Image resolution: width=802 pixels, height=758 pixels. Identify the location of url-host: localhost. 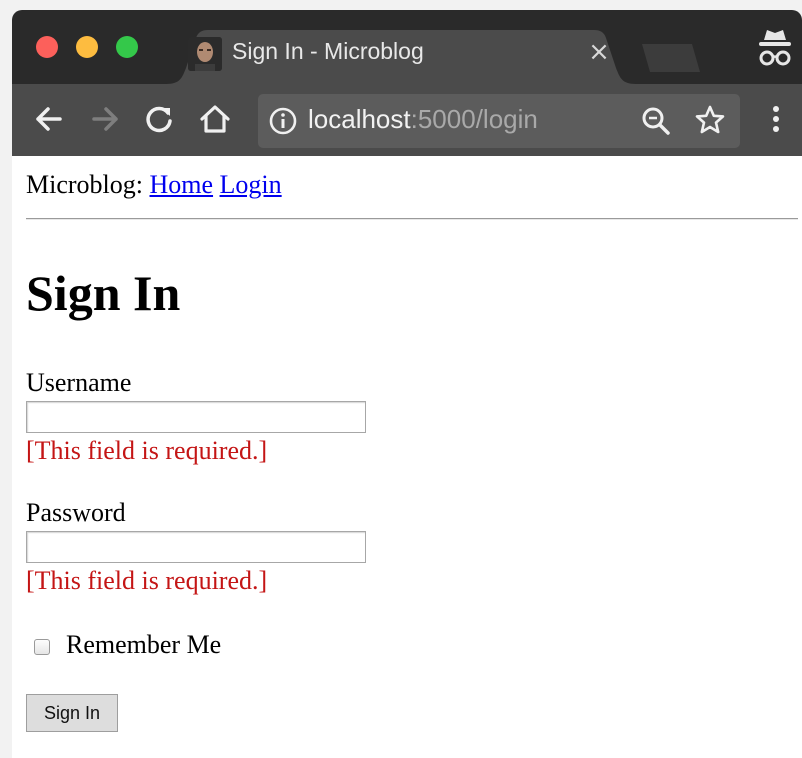
(359, 119).